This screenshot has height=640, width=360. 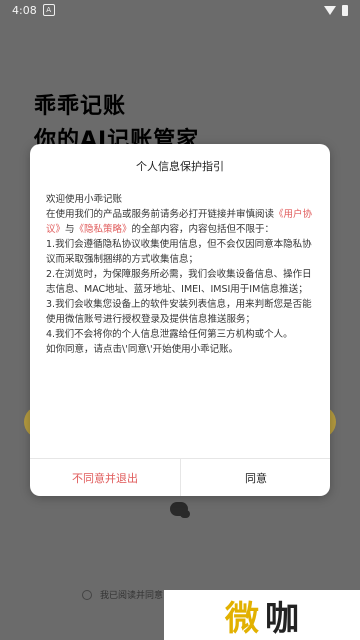 What do you see at coordinates (48, 10) in the screenshot?
I see `notification-a-icon: A` at bounding box center [48, 10].